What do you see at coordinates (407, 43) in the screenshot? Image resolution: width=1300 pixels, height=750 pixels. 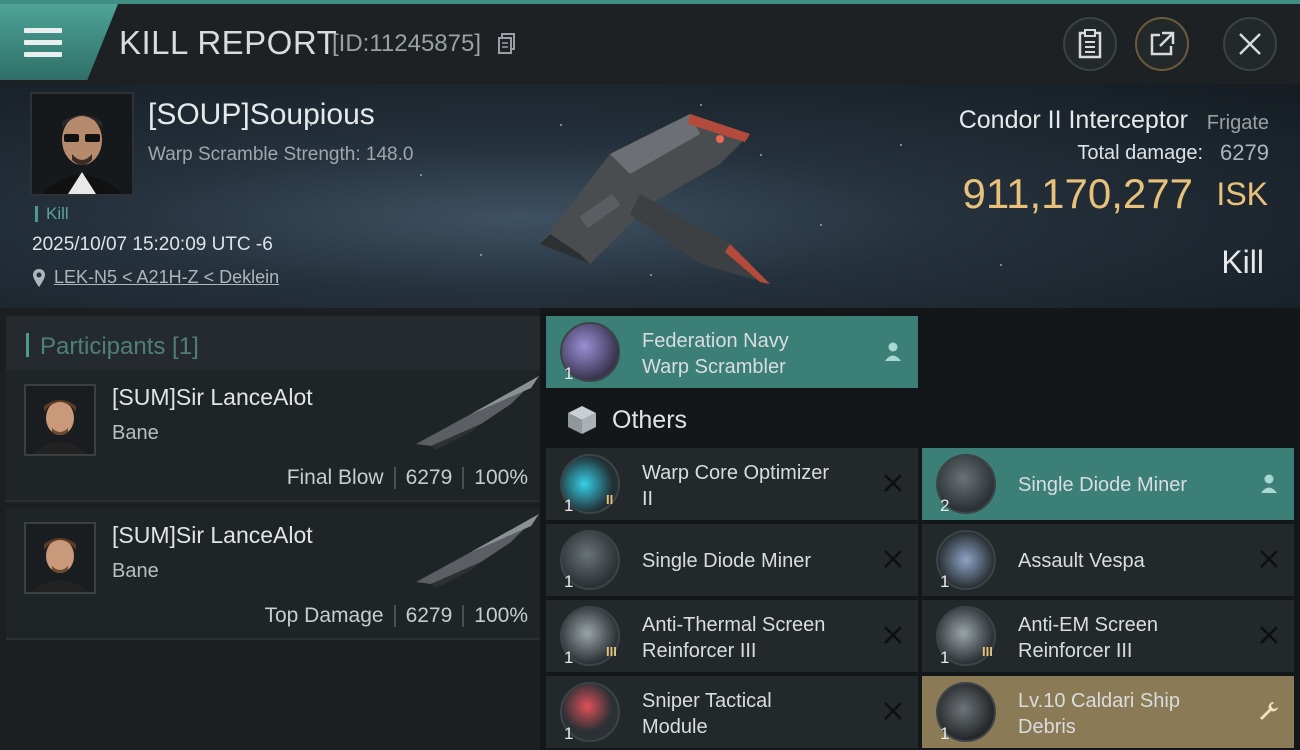 I see `kill-id: [ID:11245875]` at bounding box center [407, 43].